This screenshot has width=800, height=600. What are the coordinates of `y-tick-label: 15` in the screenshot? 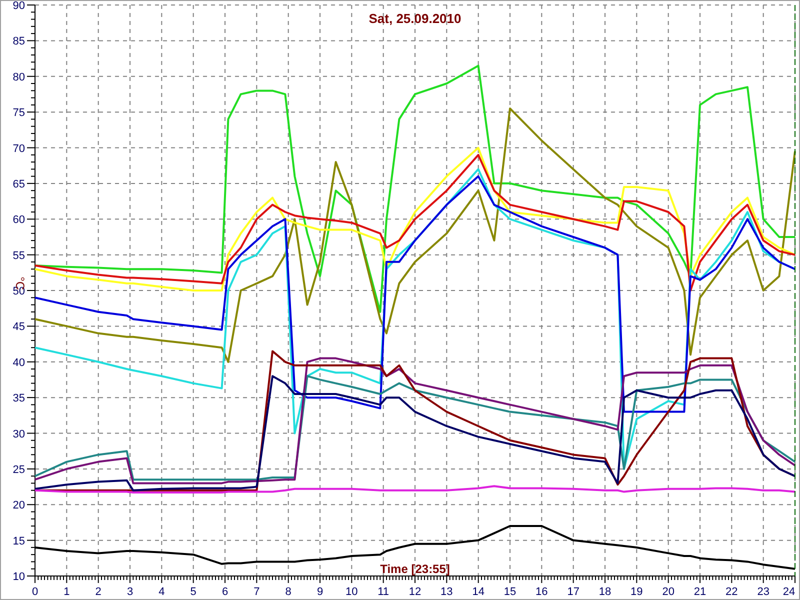 It's located at (18, 541).